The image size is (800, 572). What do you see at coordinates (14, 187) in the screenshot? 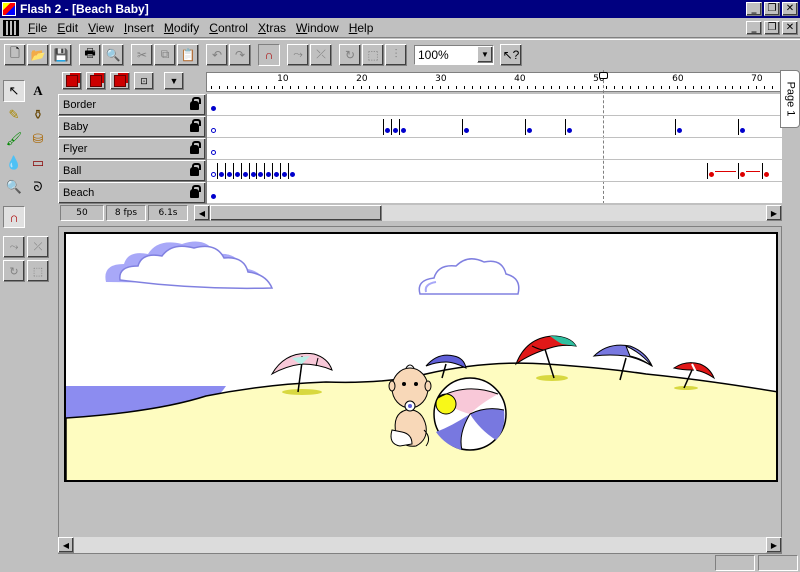
I see `zoom-tool-icon: 🔍` at bounding box center [14, 187].